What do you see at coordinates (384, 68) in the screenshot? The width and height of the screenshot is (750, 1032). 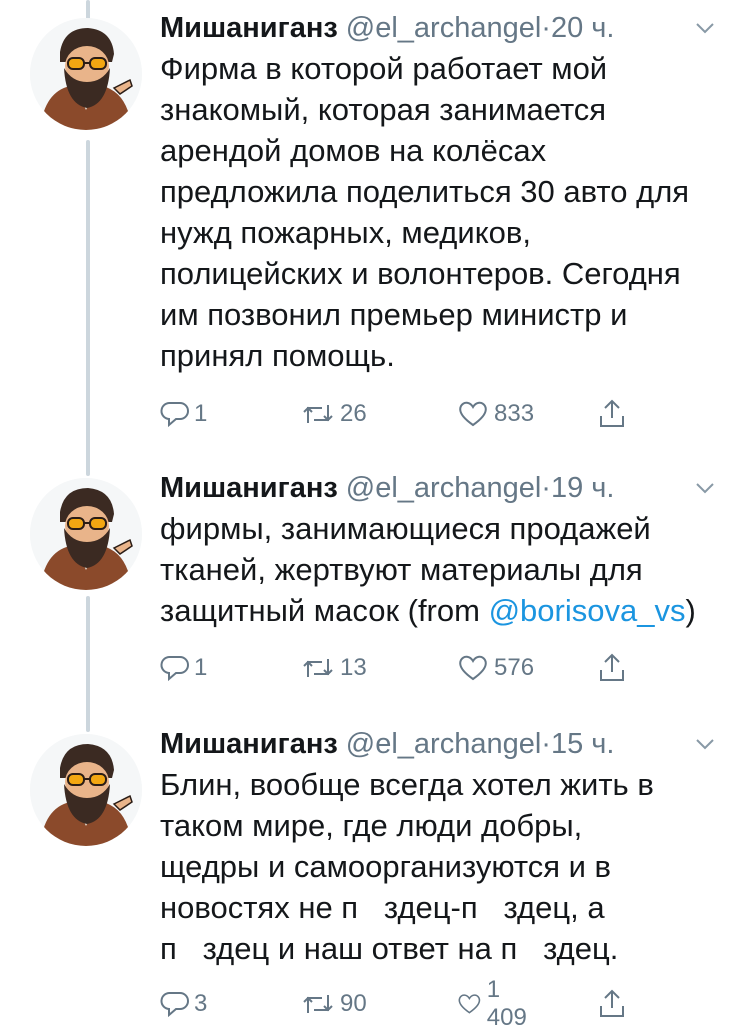 I see `tweet-text-line: Фирма в которой работает мой` at bounding box center [384, 68].